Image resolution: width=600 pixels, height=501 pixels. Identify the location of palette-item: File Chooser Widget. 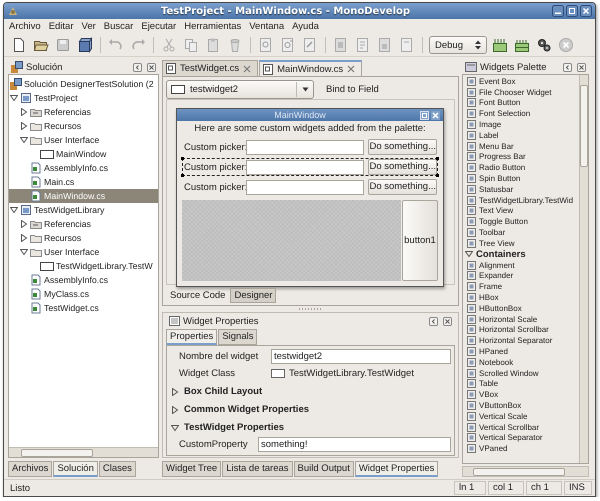
(521, 92).